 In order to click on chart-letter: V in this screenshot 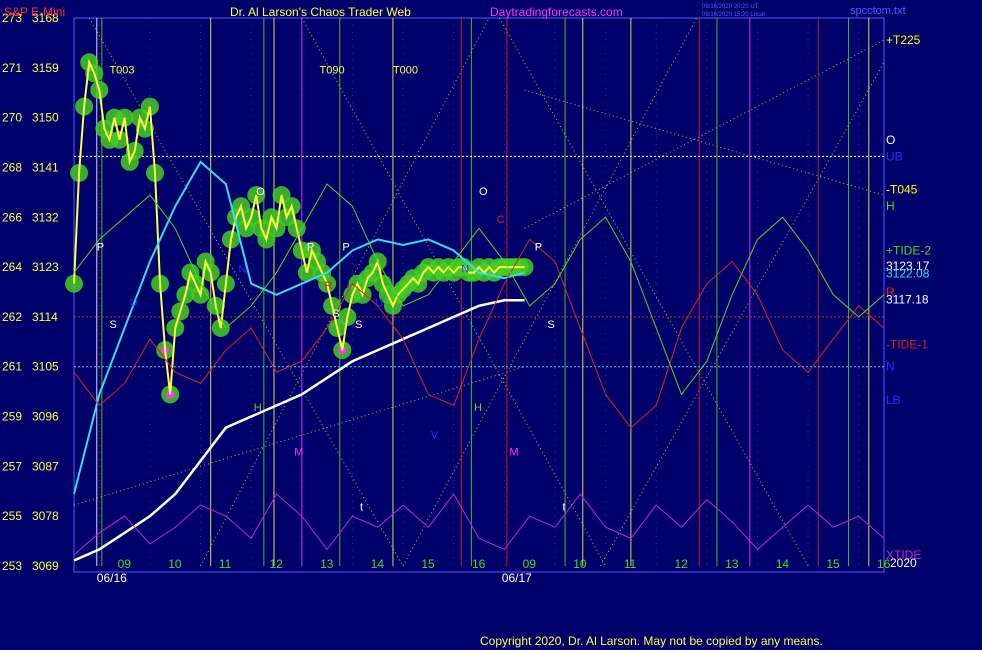, I will do `click(435, 436)`.